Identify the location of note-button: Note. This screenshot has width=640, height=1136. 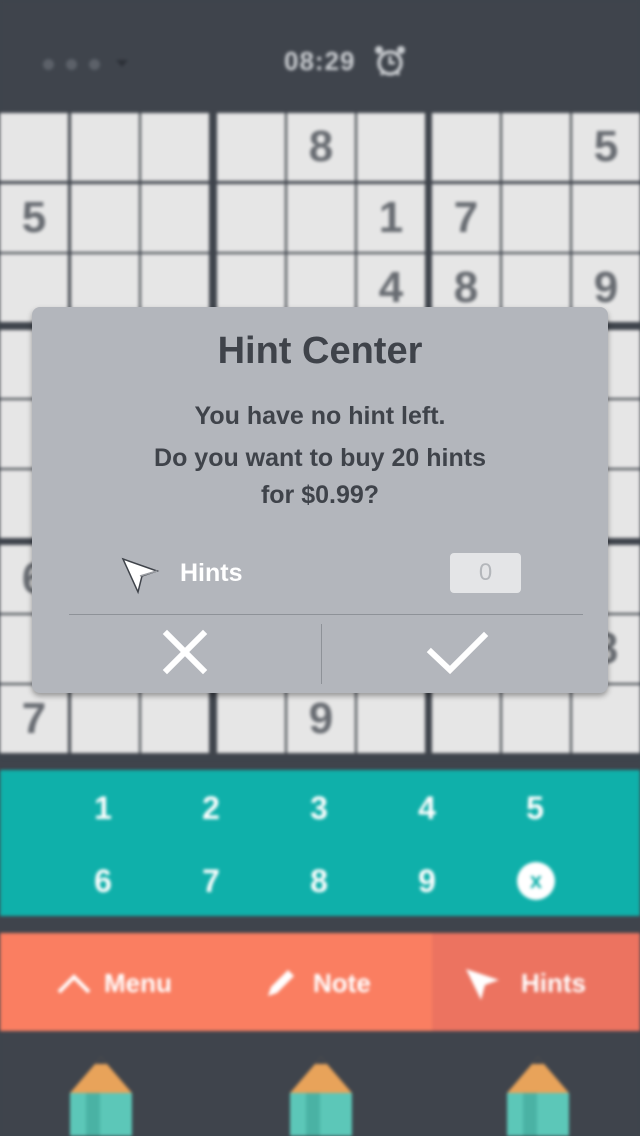
(342, 983).